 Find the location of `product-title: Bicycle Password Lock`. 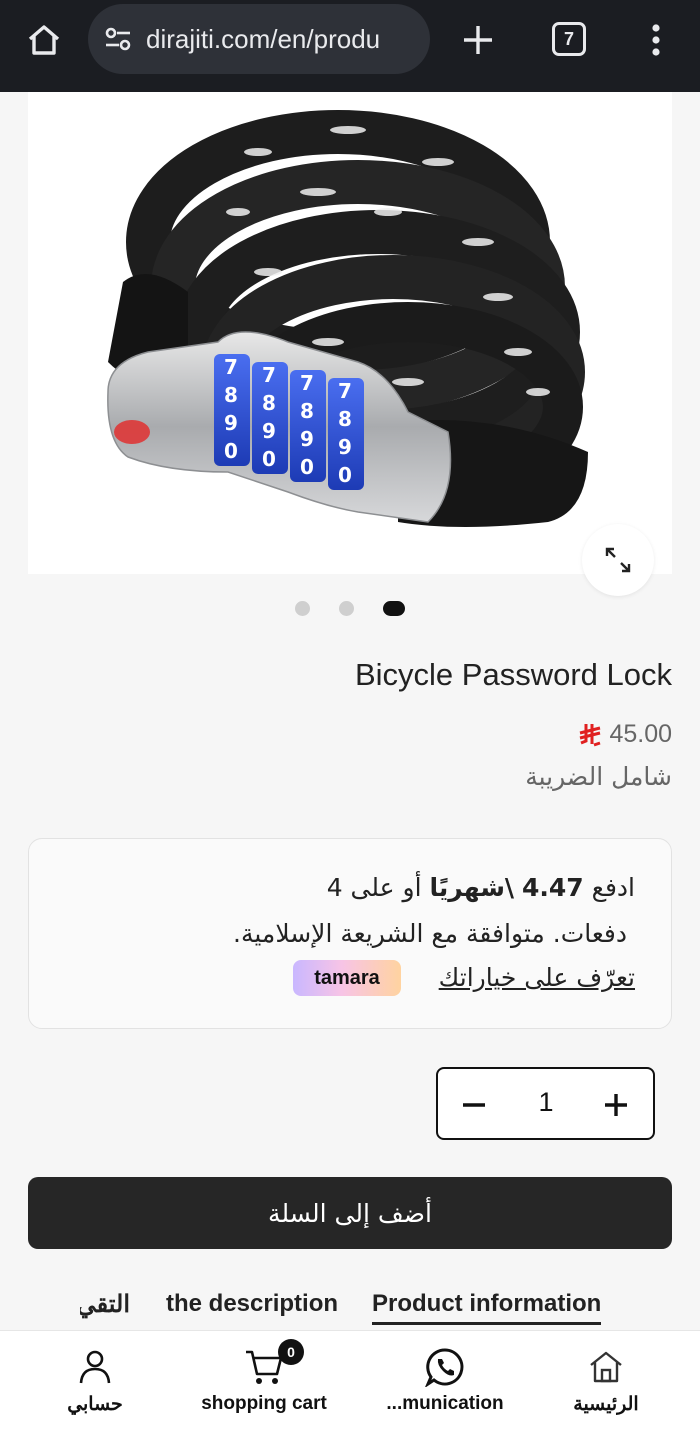

product-title: Bicycle Password Lock is located at coordinates (513, 674).